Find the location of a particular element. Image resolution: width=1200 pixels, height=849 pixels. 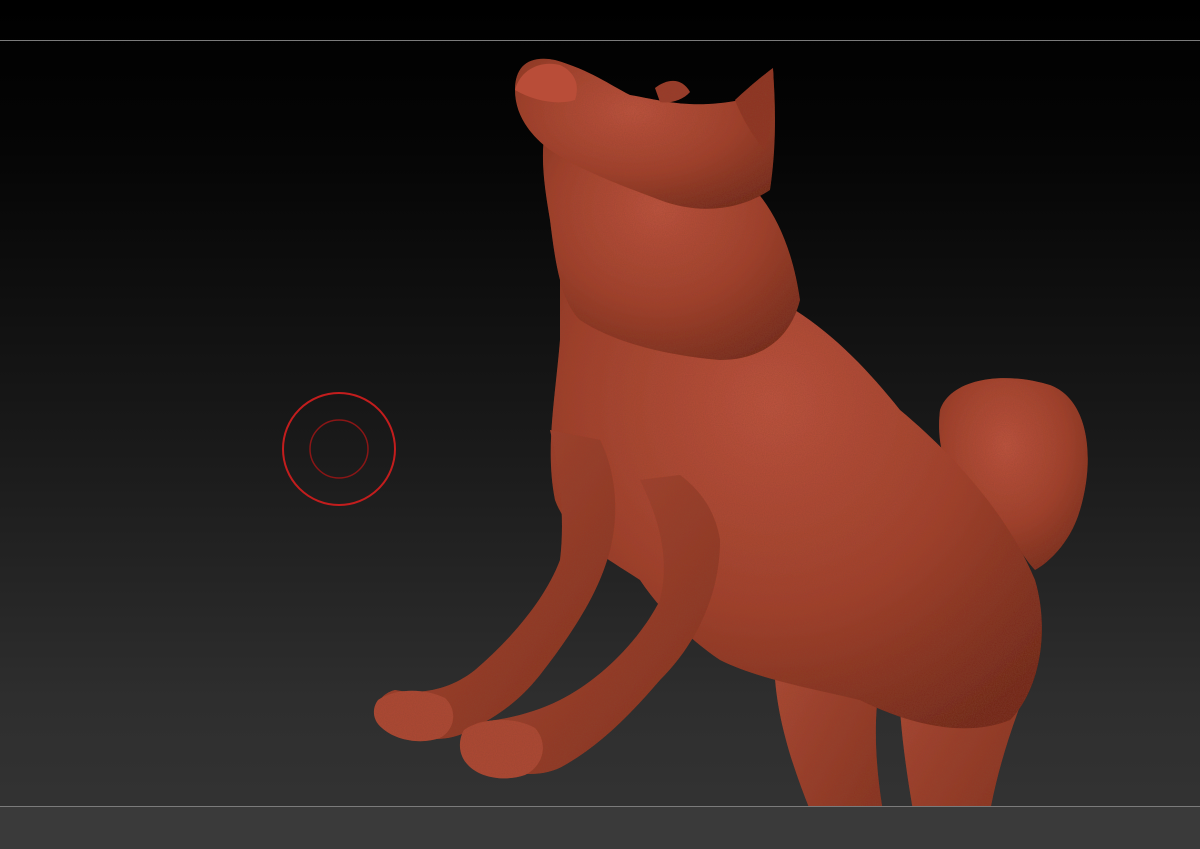

dog-ear-left is located at coordinates (672, 91).